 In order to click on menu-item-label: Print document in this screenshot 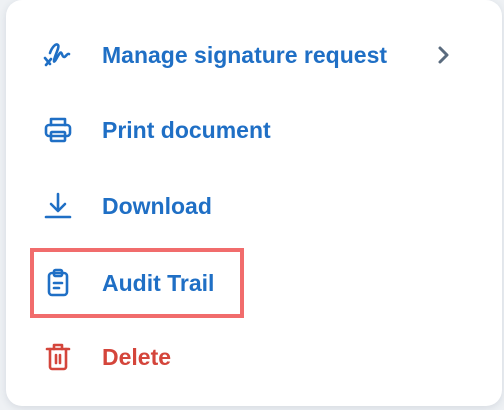, I will do `click(186, 130)`.